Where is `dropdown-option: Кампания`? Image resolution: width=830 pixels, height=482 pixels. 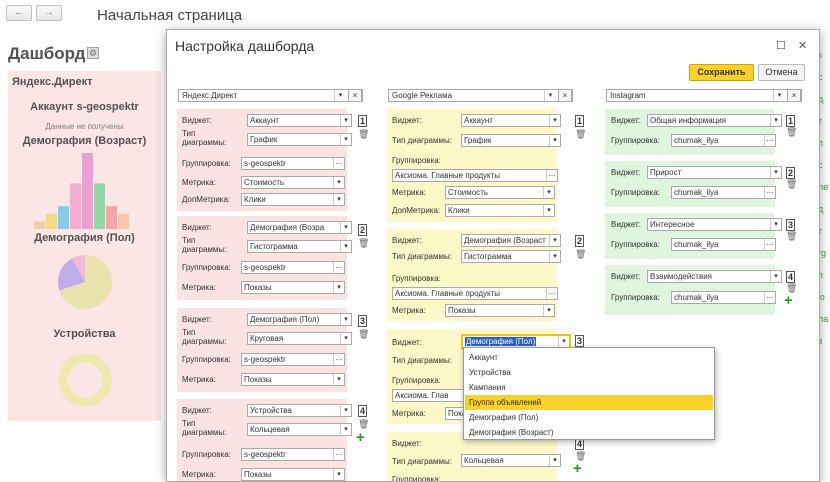 dropdown-option: Кампания is located at coordinates (589, 387).